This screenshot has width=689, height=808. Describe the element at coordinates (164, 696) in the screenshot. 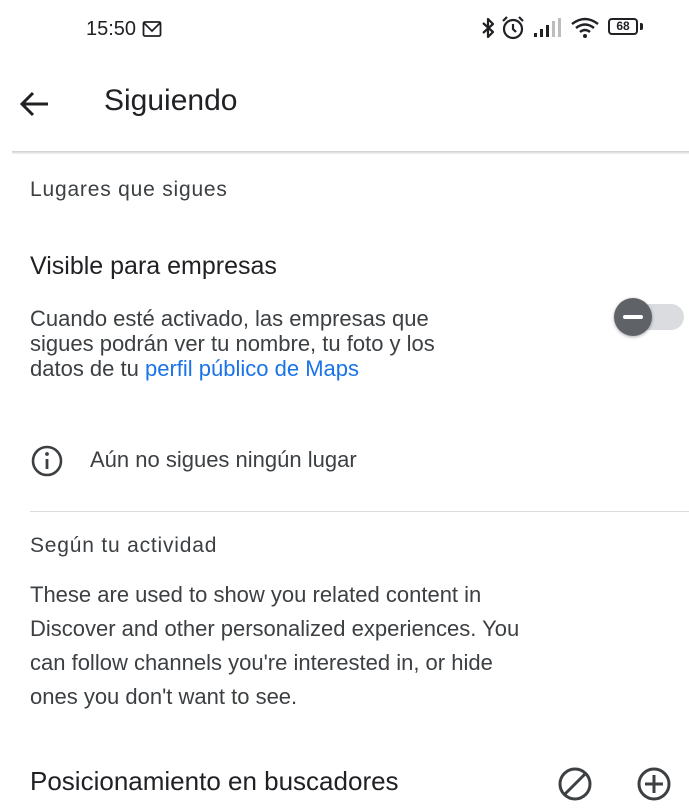

I see `description-line: ones you don't want to see.` at that location.